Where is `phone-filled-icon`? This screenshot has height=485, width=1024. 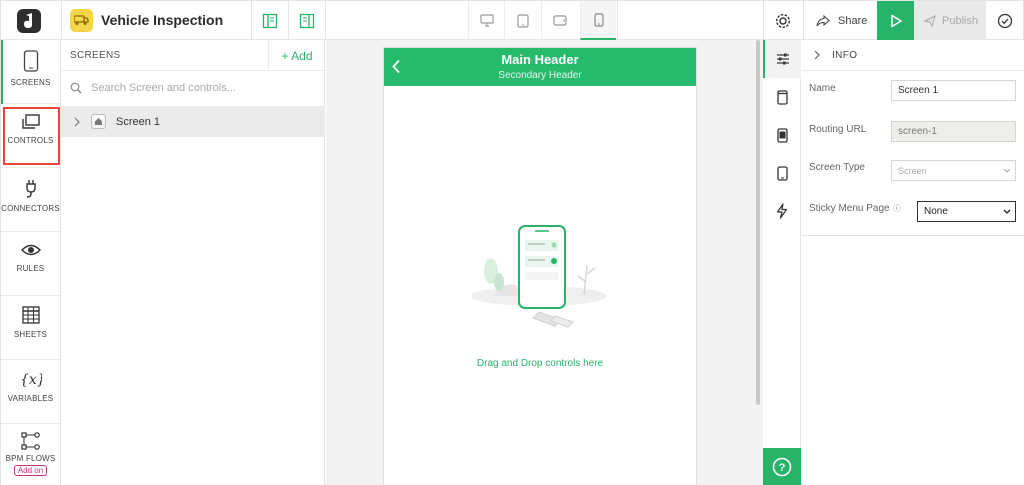 phone-filled-icon is located at coordinates (782, 135).